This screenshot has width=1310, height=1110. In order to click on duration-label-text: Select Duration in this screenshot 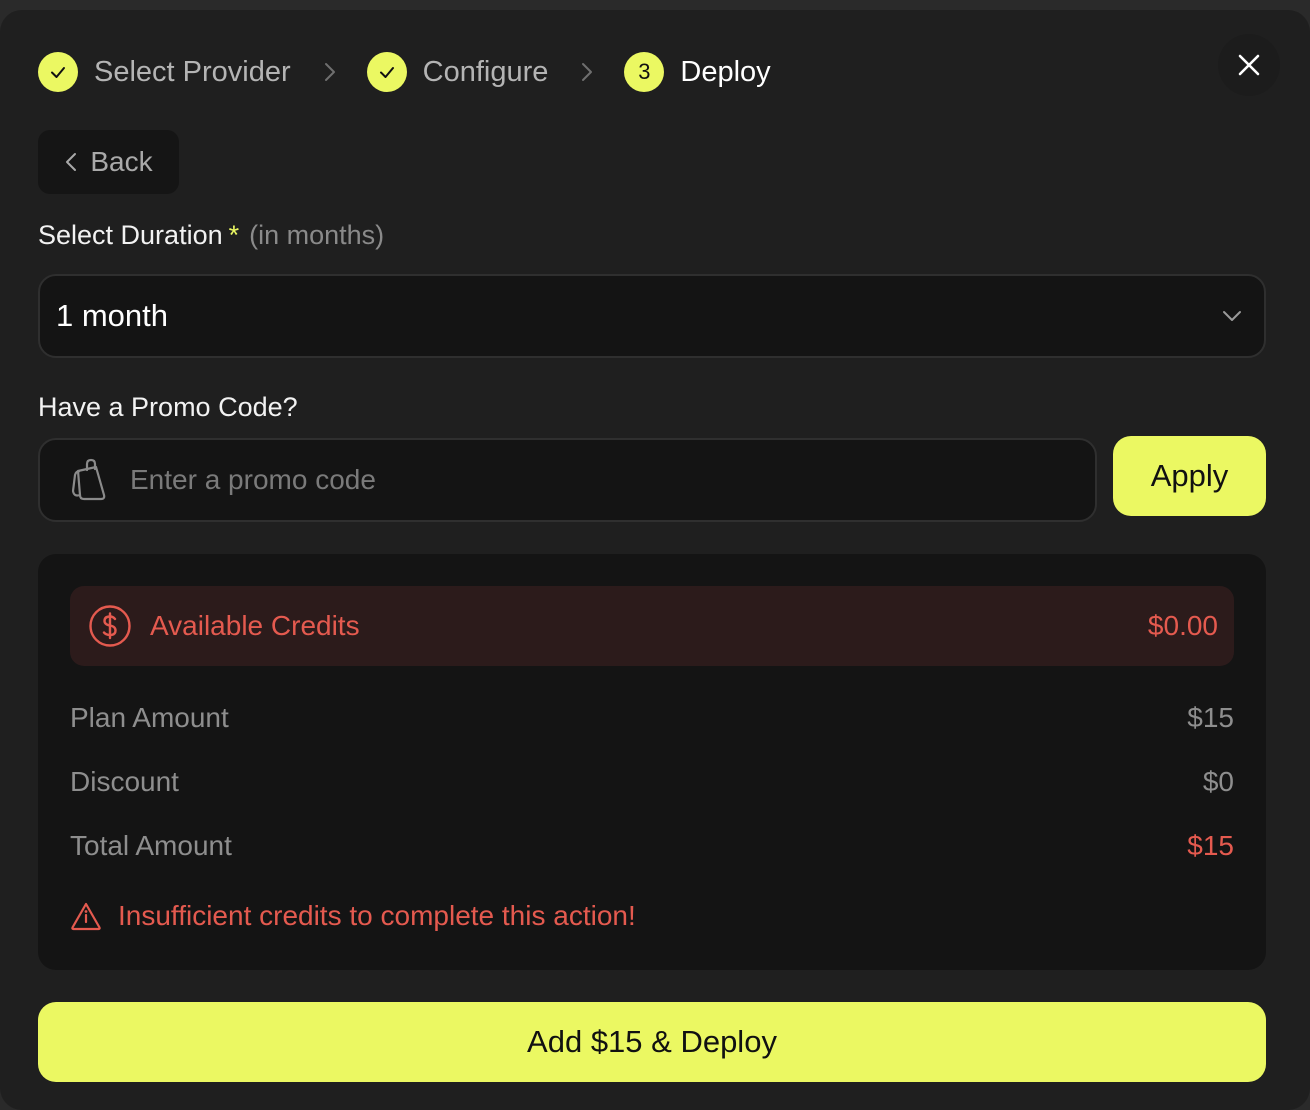, I will do `click(130, 235)`.